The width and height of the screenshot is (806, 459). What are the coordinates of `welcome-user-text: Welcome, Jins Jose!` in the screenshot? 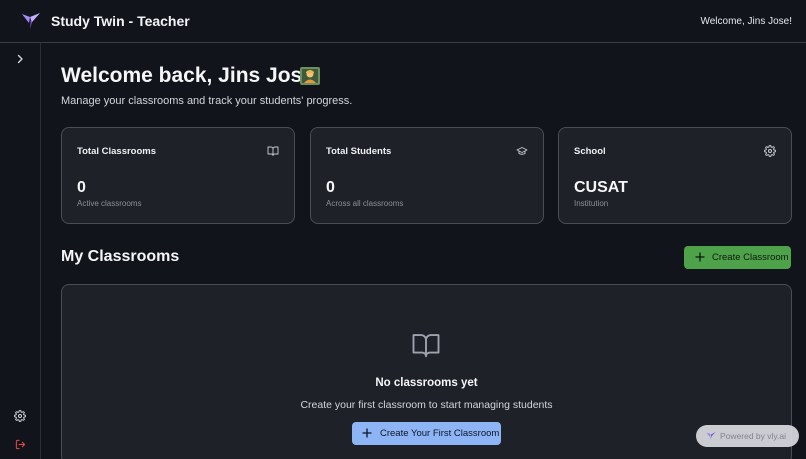 It's located at (746, 21).